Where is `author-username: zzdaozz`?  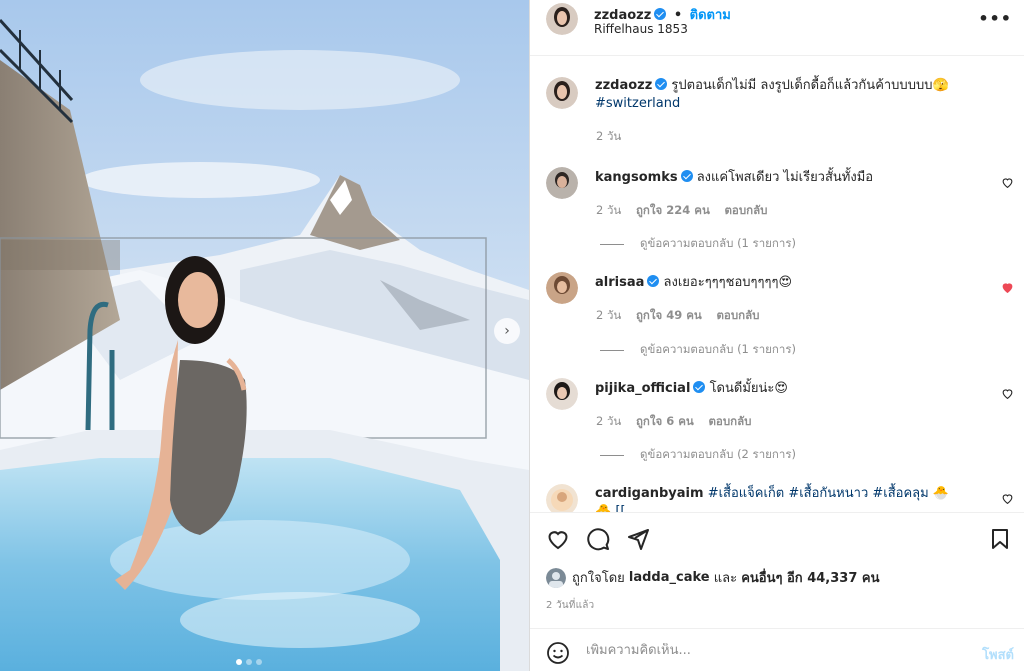 author-username: zzdaozz is located at coordinates (622, 15).